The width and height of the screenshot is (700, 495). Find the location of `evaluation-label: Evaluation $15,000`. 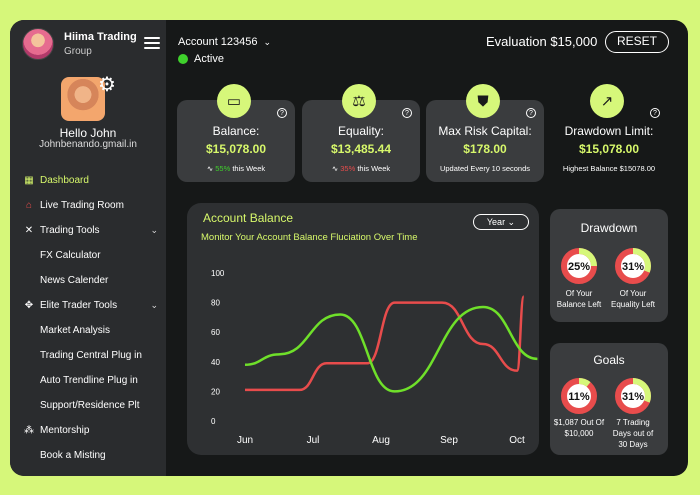

evaluation-label: Evaluation $15,000 is located at coordinates (542, 41).